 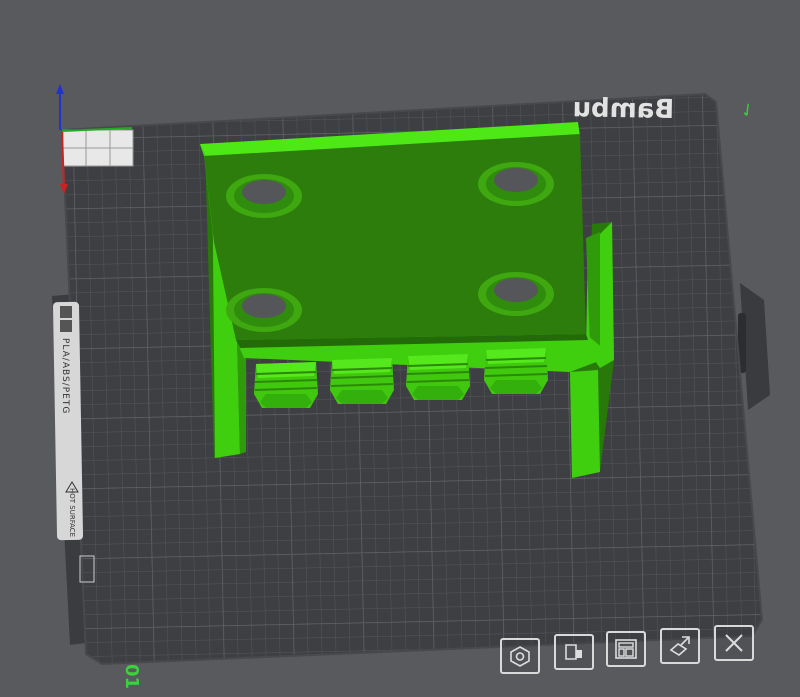 I want to click on delete-button, so click(x=734, y=643).